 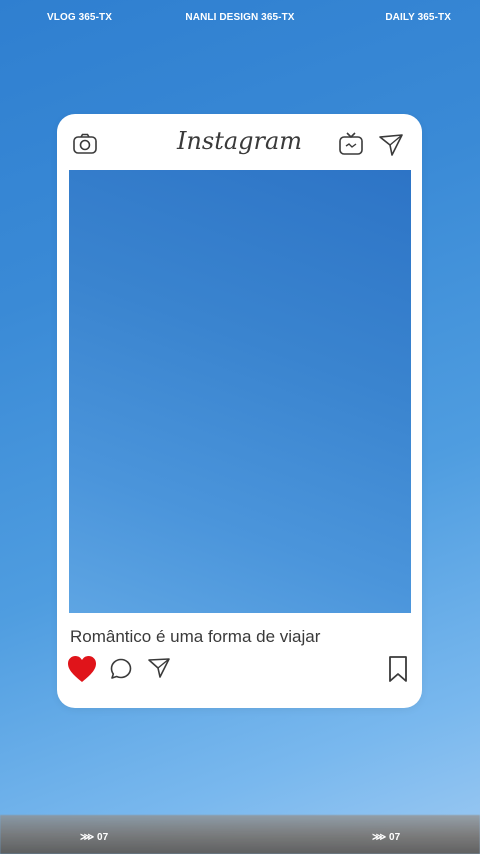 I want to click on send-icon, so click(x=391, y=145).